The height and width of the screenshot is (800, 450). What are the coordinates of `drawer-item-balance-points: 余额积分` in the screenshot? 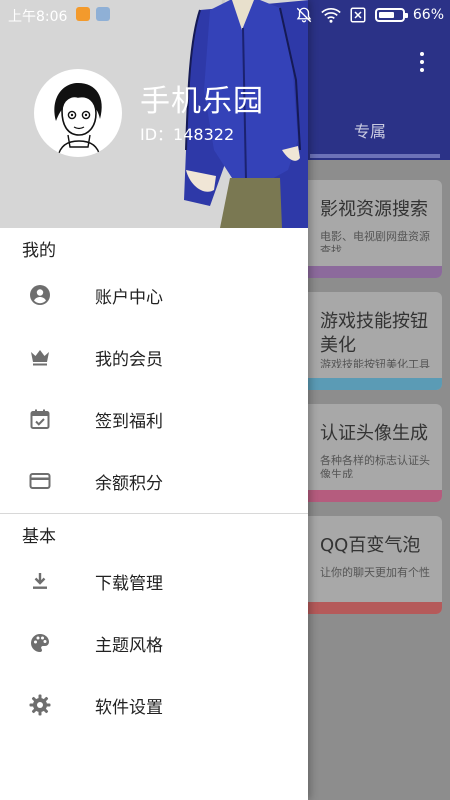 It's located at (154, 481).